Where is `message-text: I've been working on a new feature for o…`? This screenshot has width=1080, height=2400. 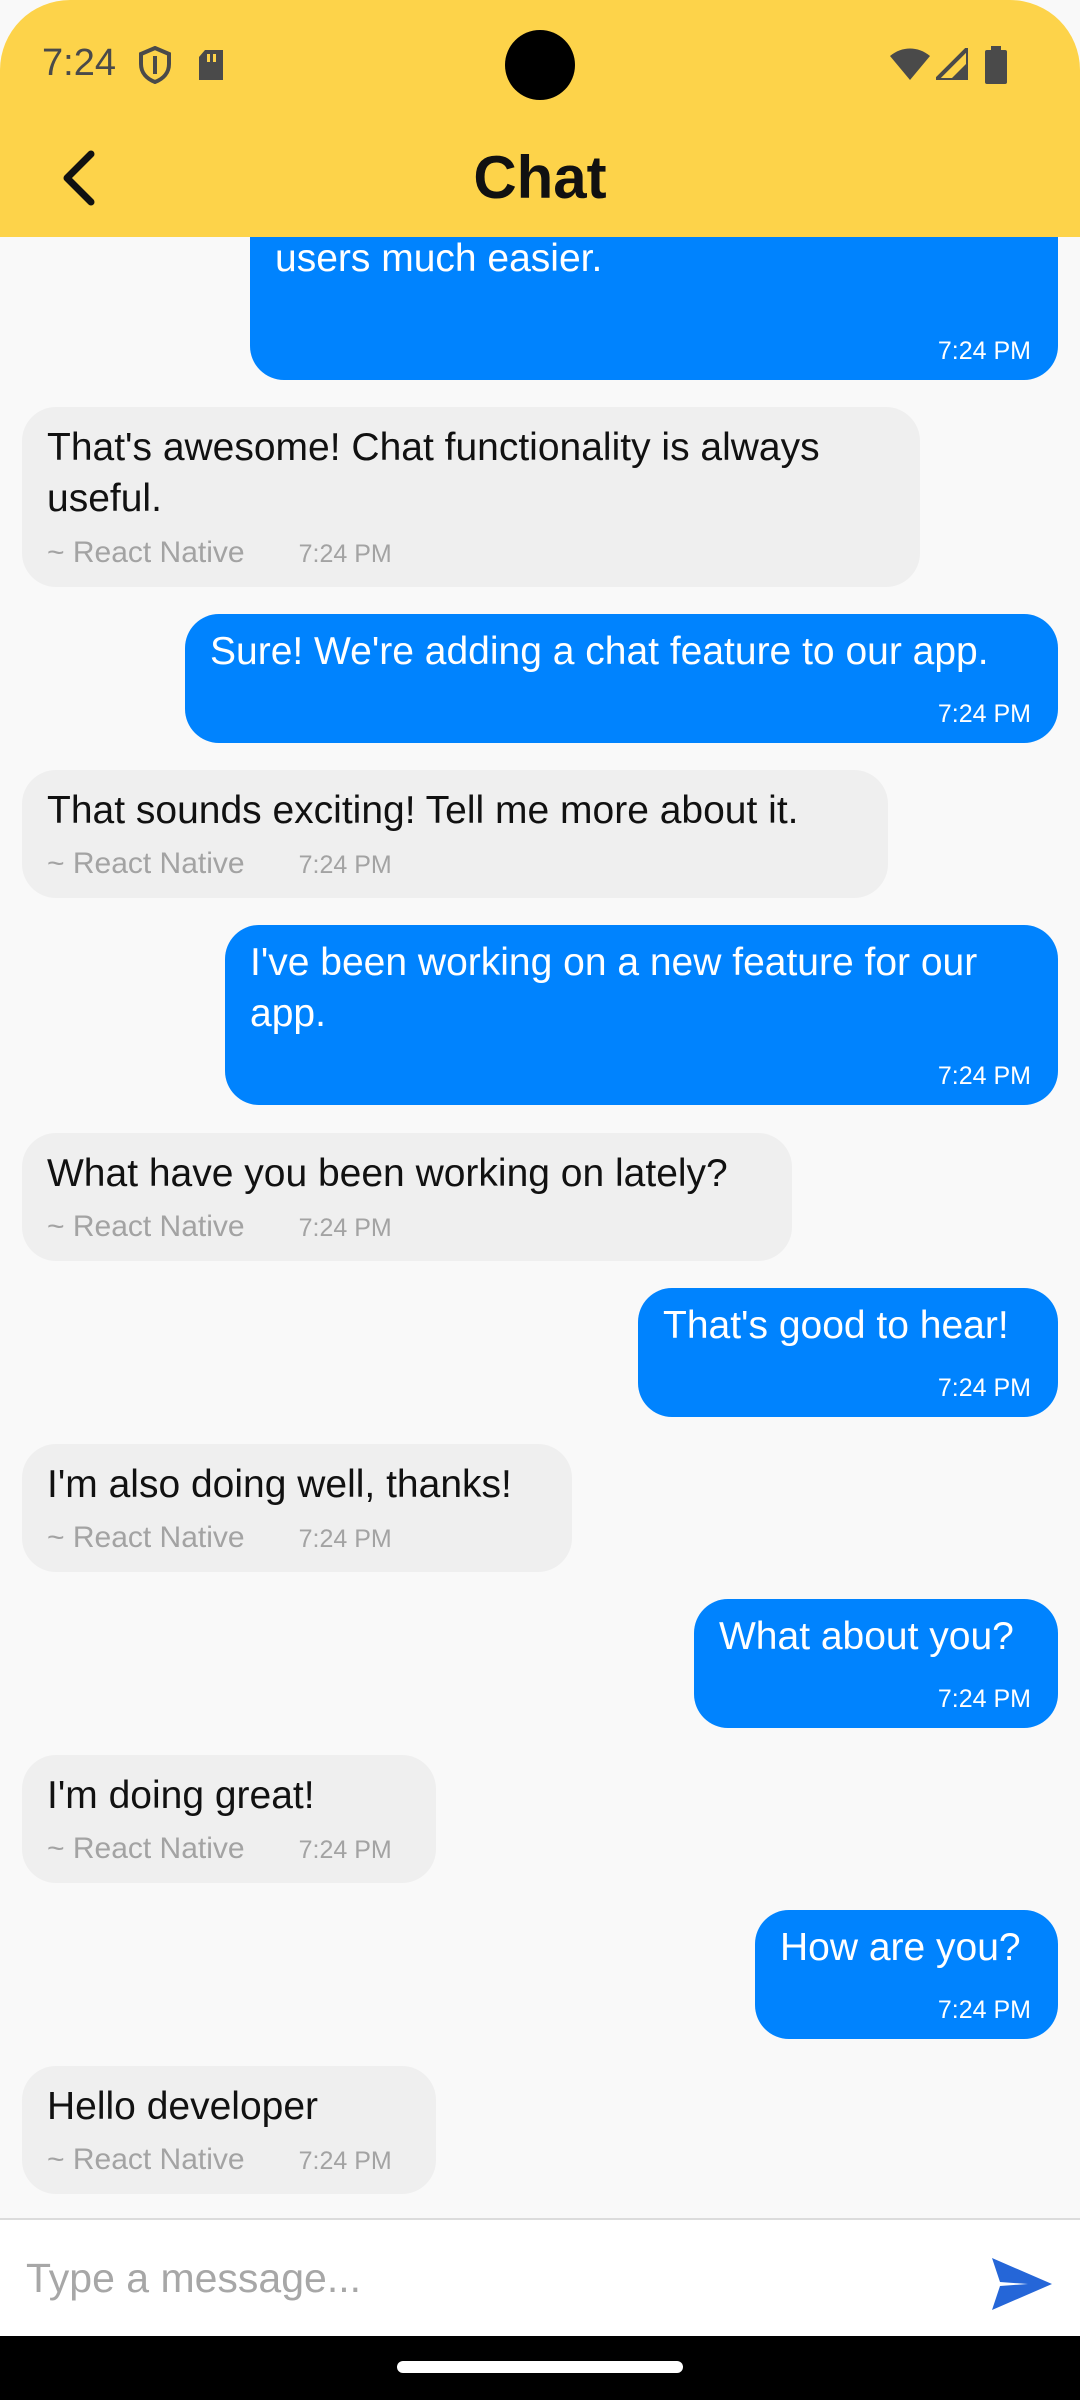 message-text: I've been working on a new feature for o… is located at coordinates (614, 988).